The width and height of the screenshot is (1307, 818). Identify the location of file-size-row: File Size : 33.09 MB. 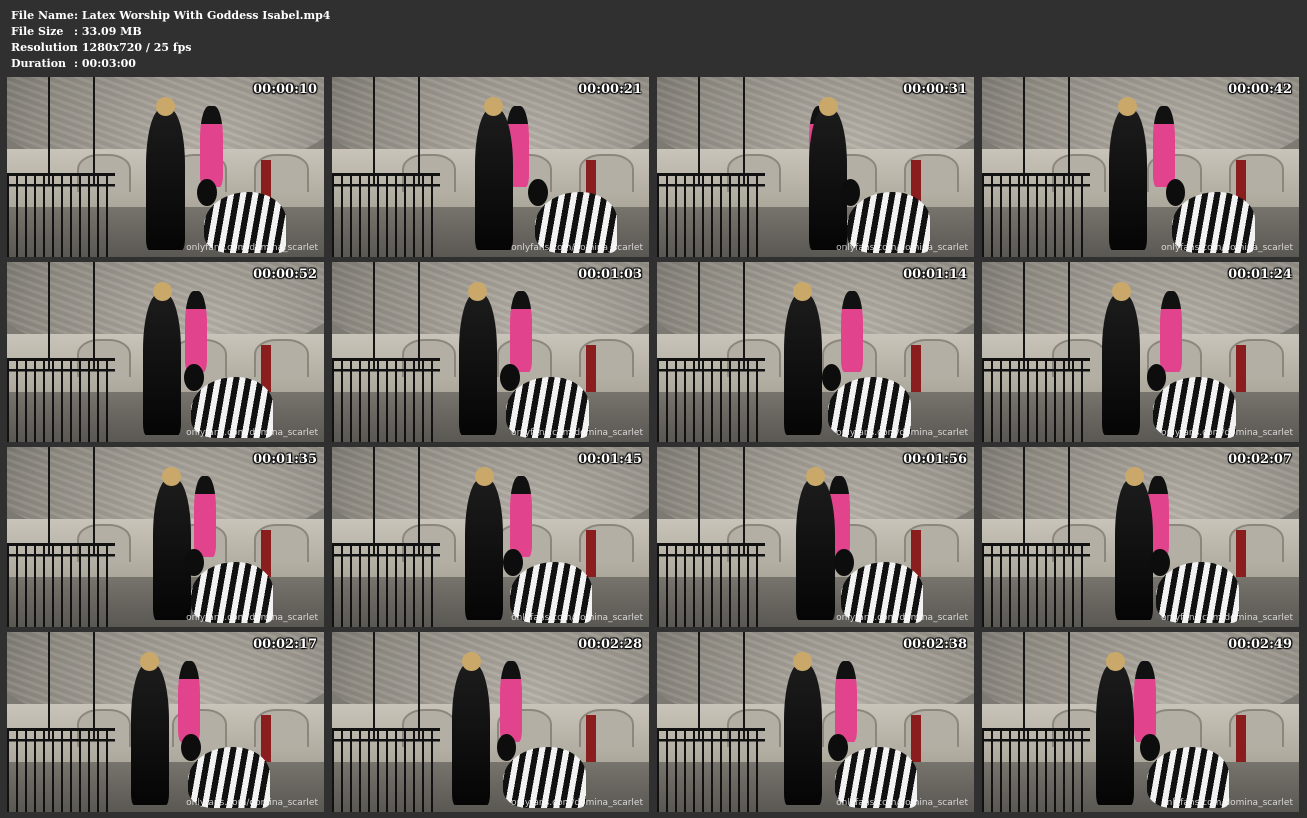
(170, 32).